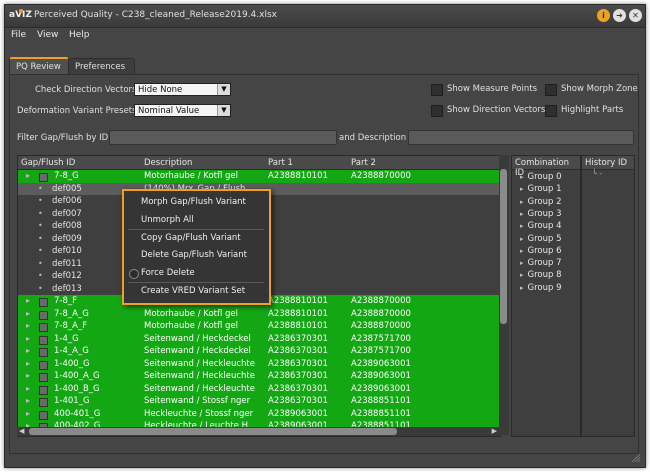 This screenshot has width=650, height=472. I want to click on menu-item-force-delete: Force Delete, so click(168, 273).